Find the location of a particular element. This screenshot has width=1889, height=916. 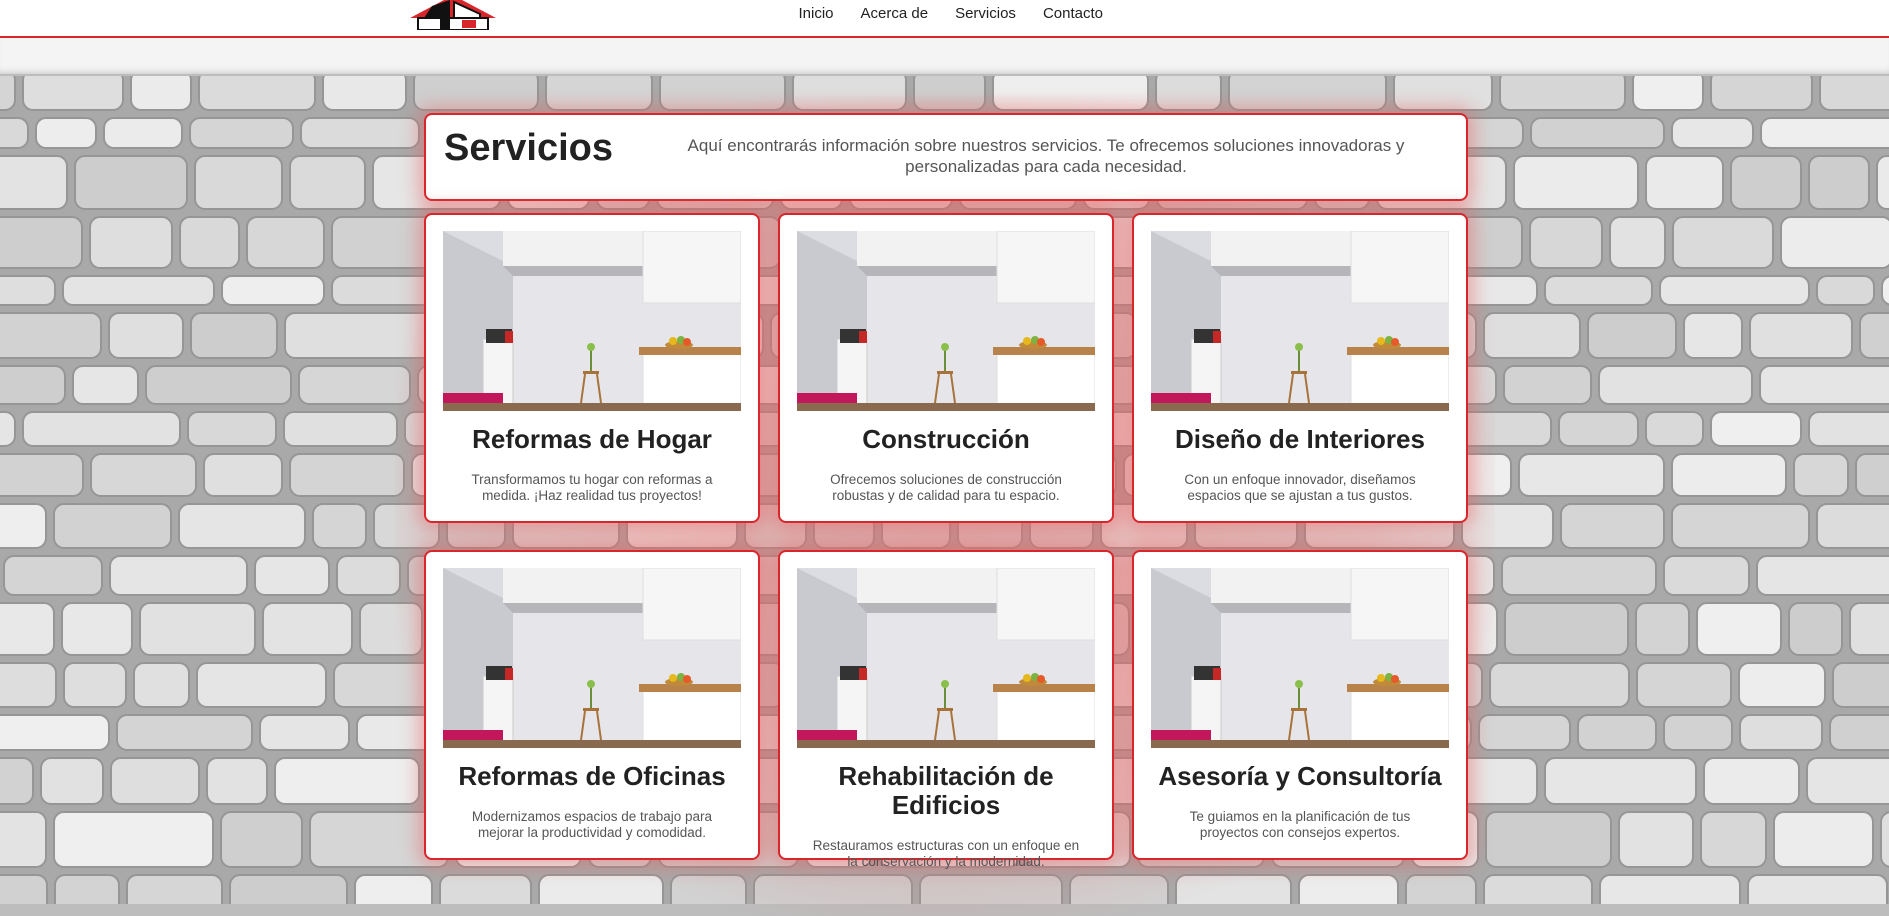

nav-item-contacto: Contacto is located at coordinates (1072, 15).